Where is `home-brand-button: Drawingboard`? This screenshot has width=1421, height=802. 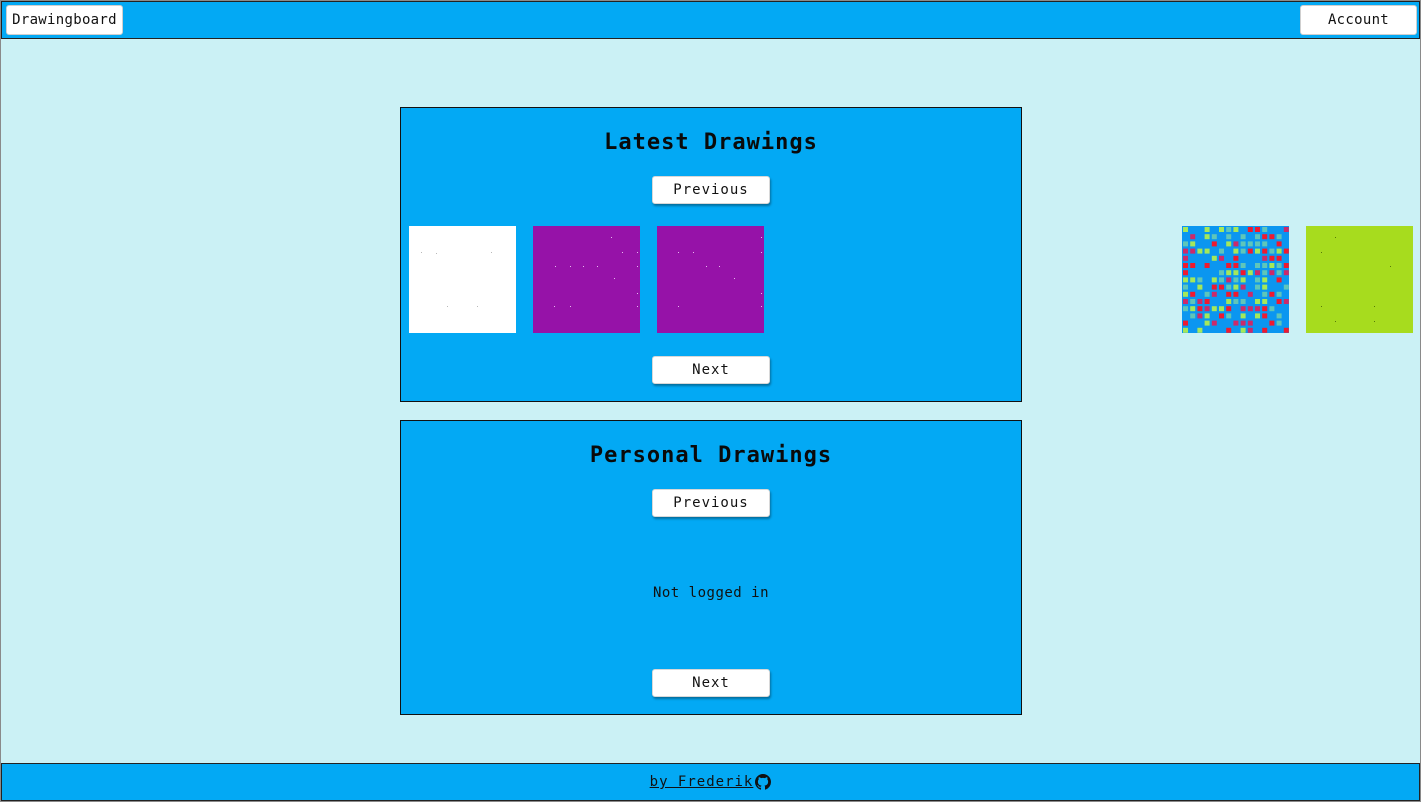
home-brand-button: Drawingboard is located at coordinates (64, 20).